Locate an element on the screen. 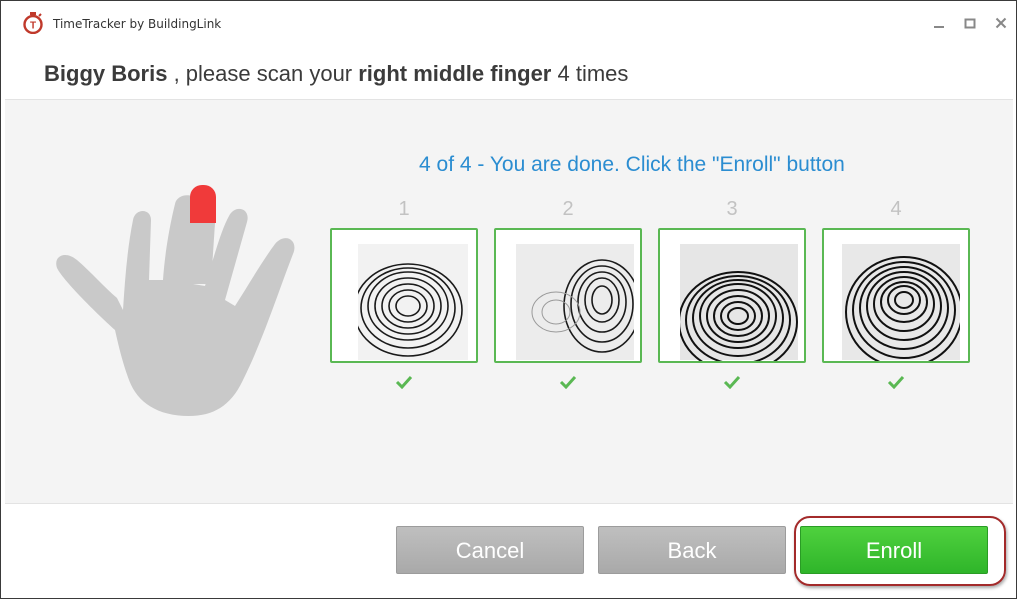 This screenshot has width=1017, height=599. minimize-button is located at coordinates (939, 23).